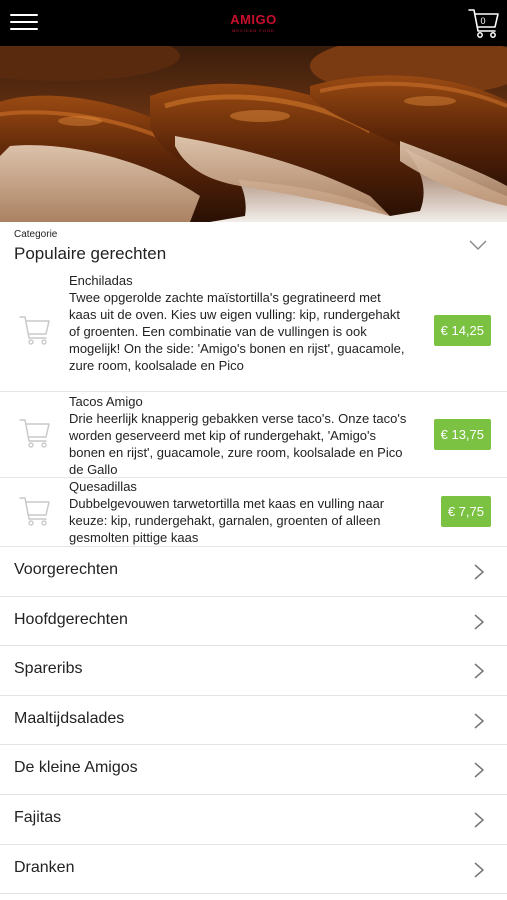  Describe the element at coordinates (465, 511) in the screenshot. I see `price-button: € 7,75` at that location.